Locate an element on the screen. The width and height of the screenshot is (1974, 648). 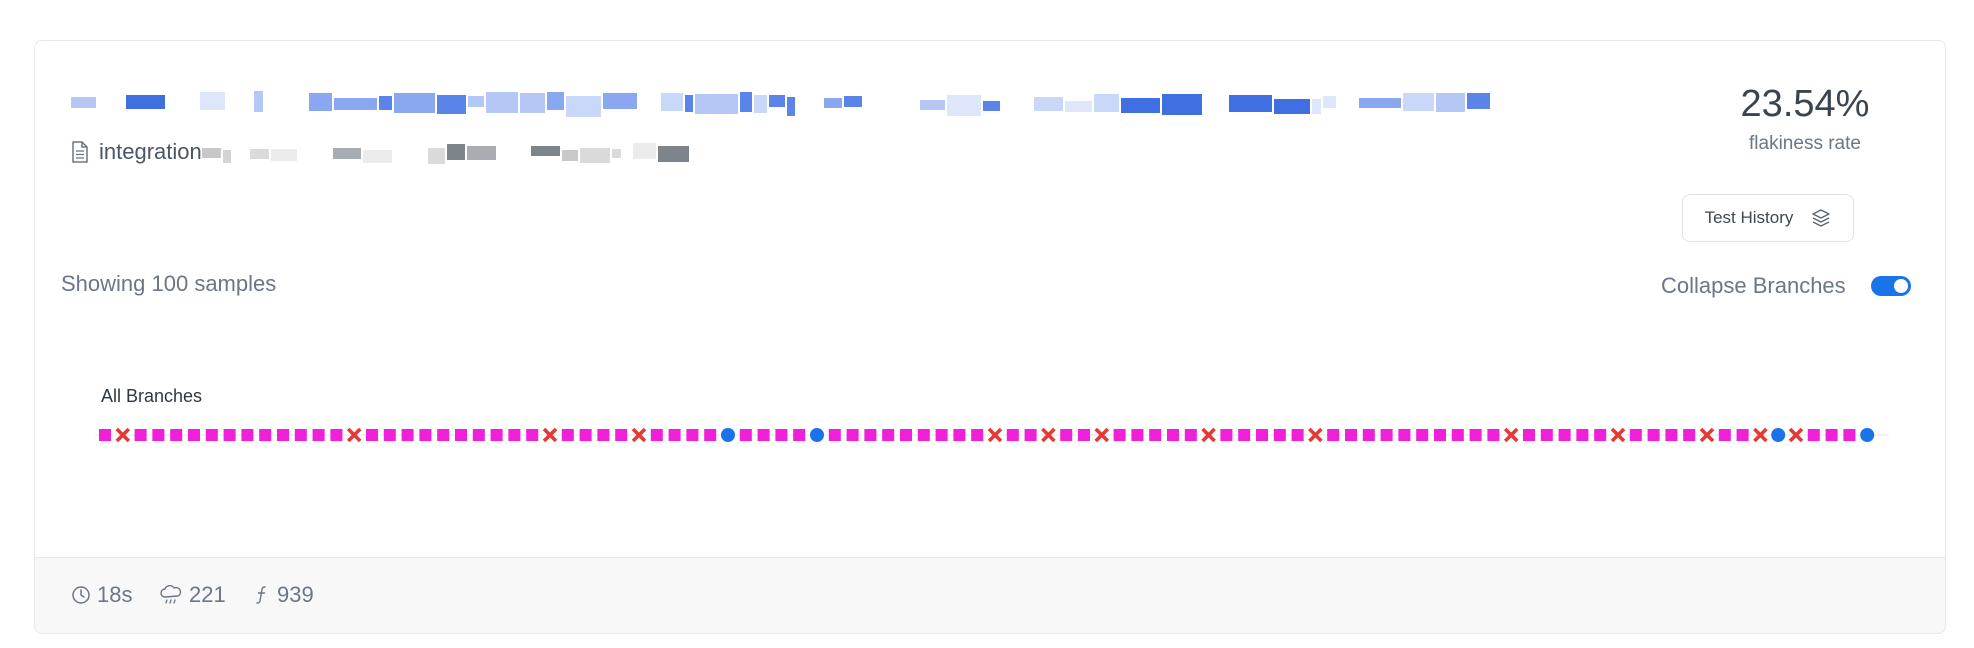
flakiness-rate: 23.54% flakiness rate is located at coordinates (1805, 118).